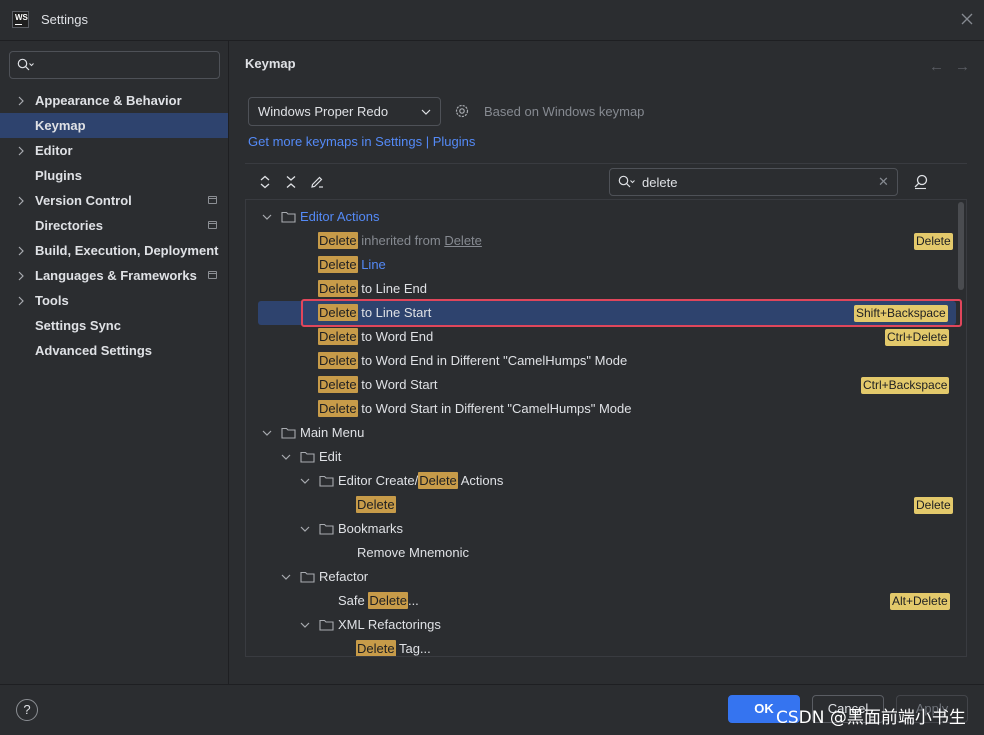 This screenshot has height=735, width=984. Describe the element at coordinates (757, 182) in the screenshot. I see `filter-text` at that location.